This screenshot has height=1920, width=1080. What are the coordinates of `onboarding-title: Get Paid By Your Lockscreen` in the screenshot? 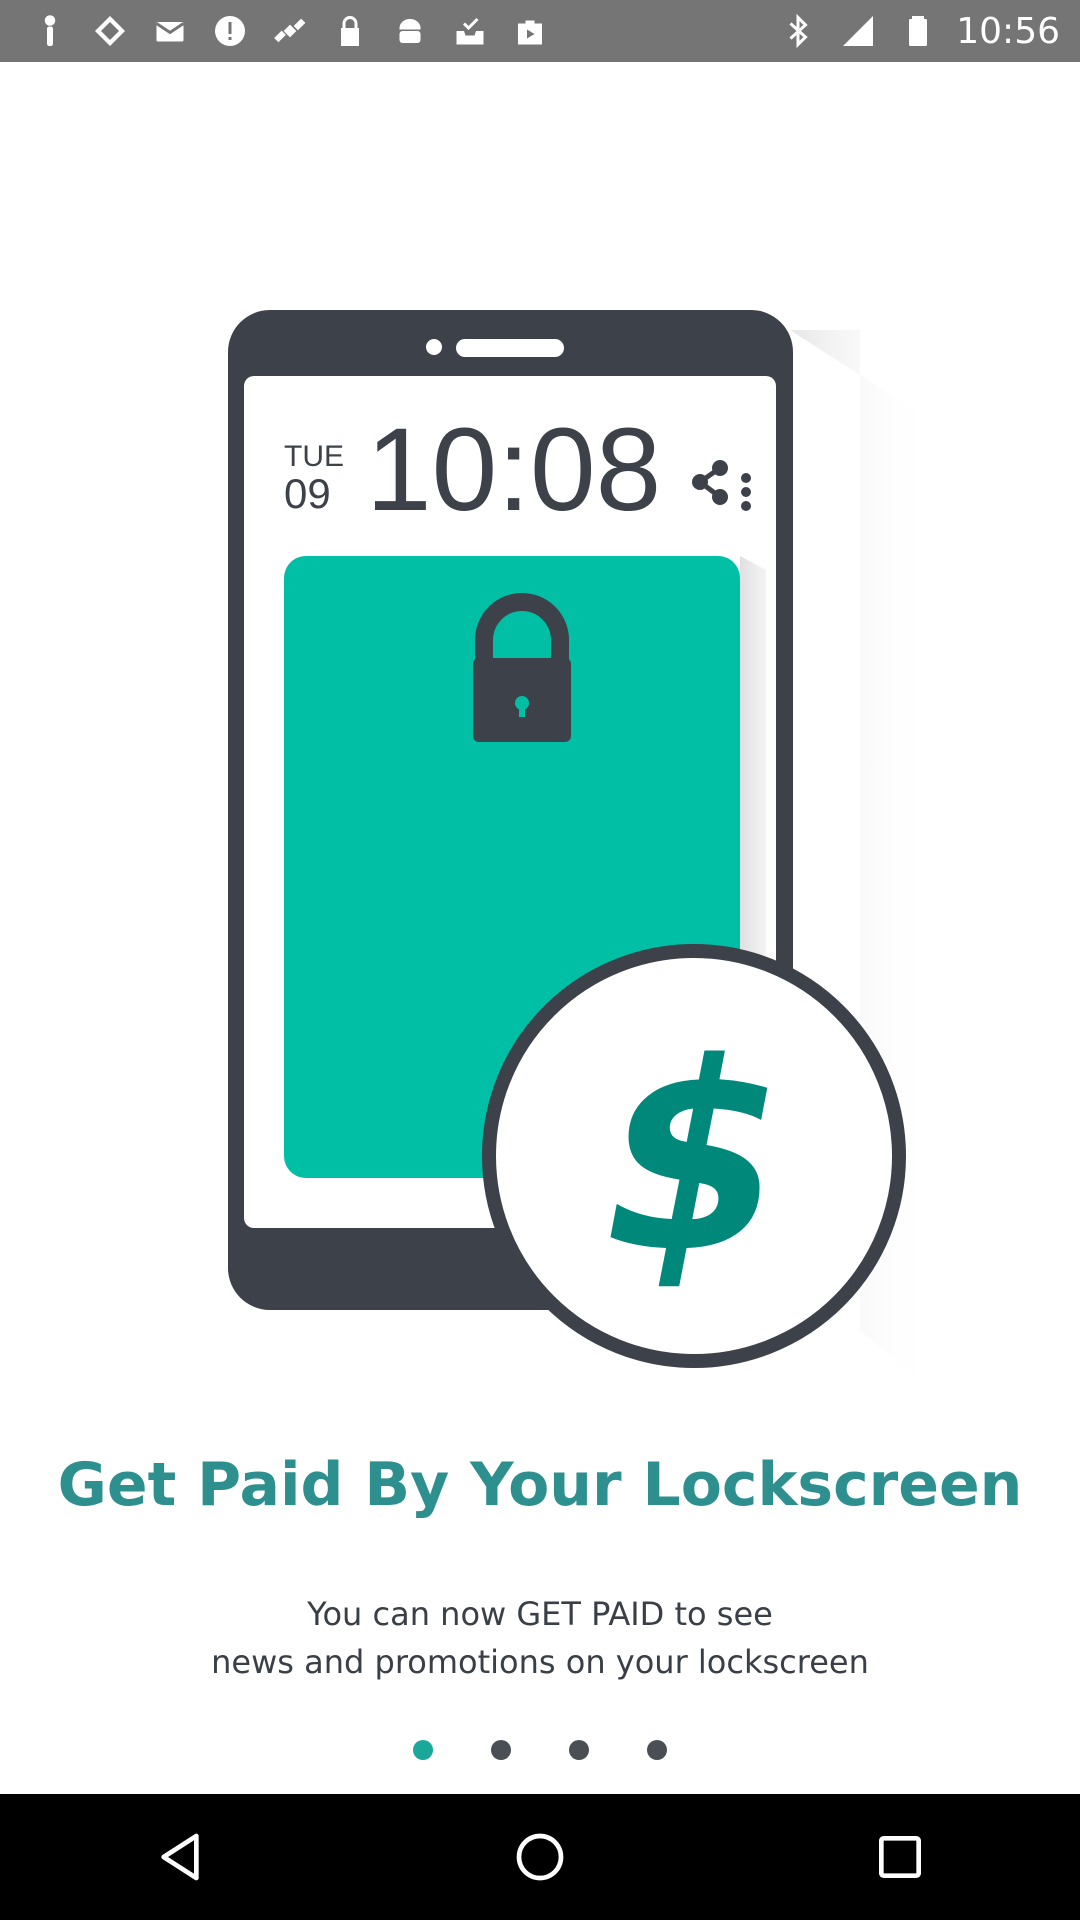 It's located at (540, 1485).